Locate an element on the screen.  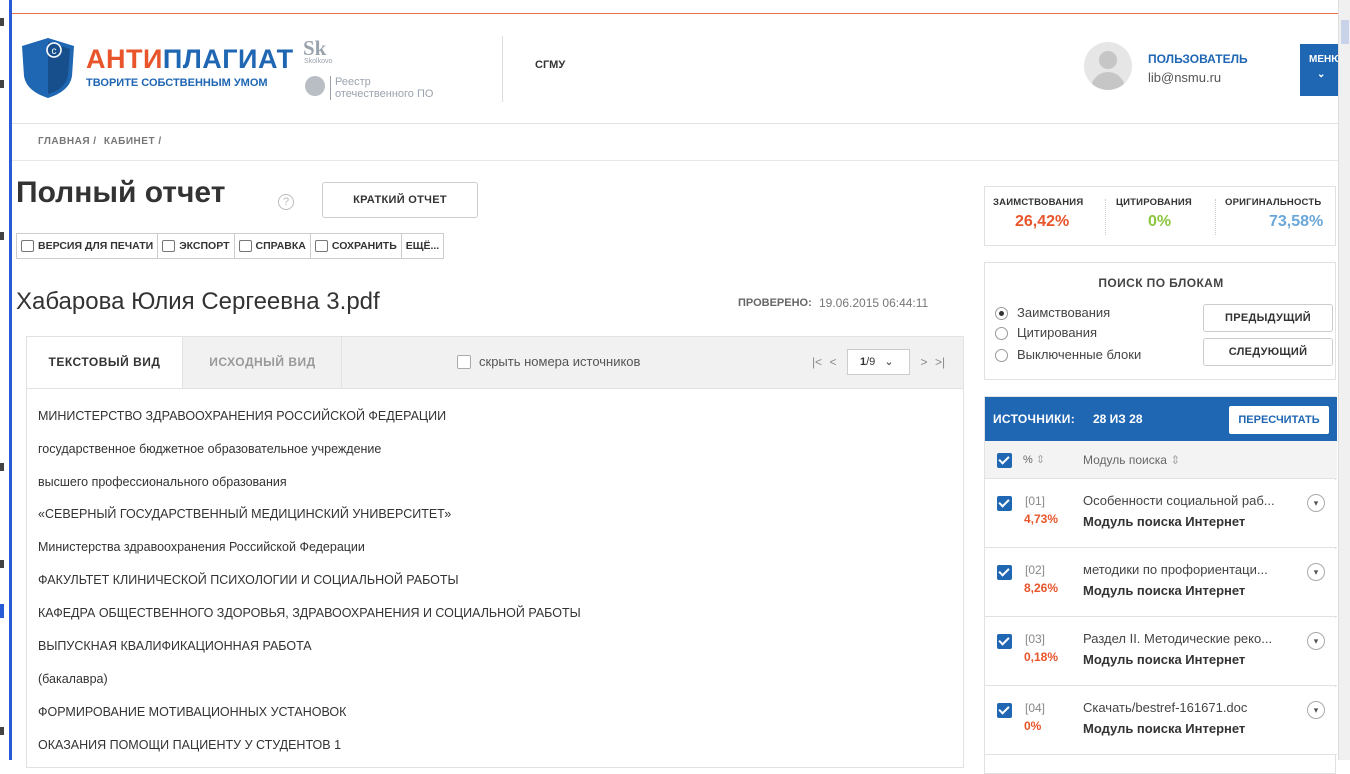
stat-borrowing-value: 26,42% is located at coordinates (1042, 221).